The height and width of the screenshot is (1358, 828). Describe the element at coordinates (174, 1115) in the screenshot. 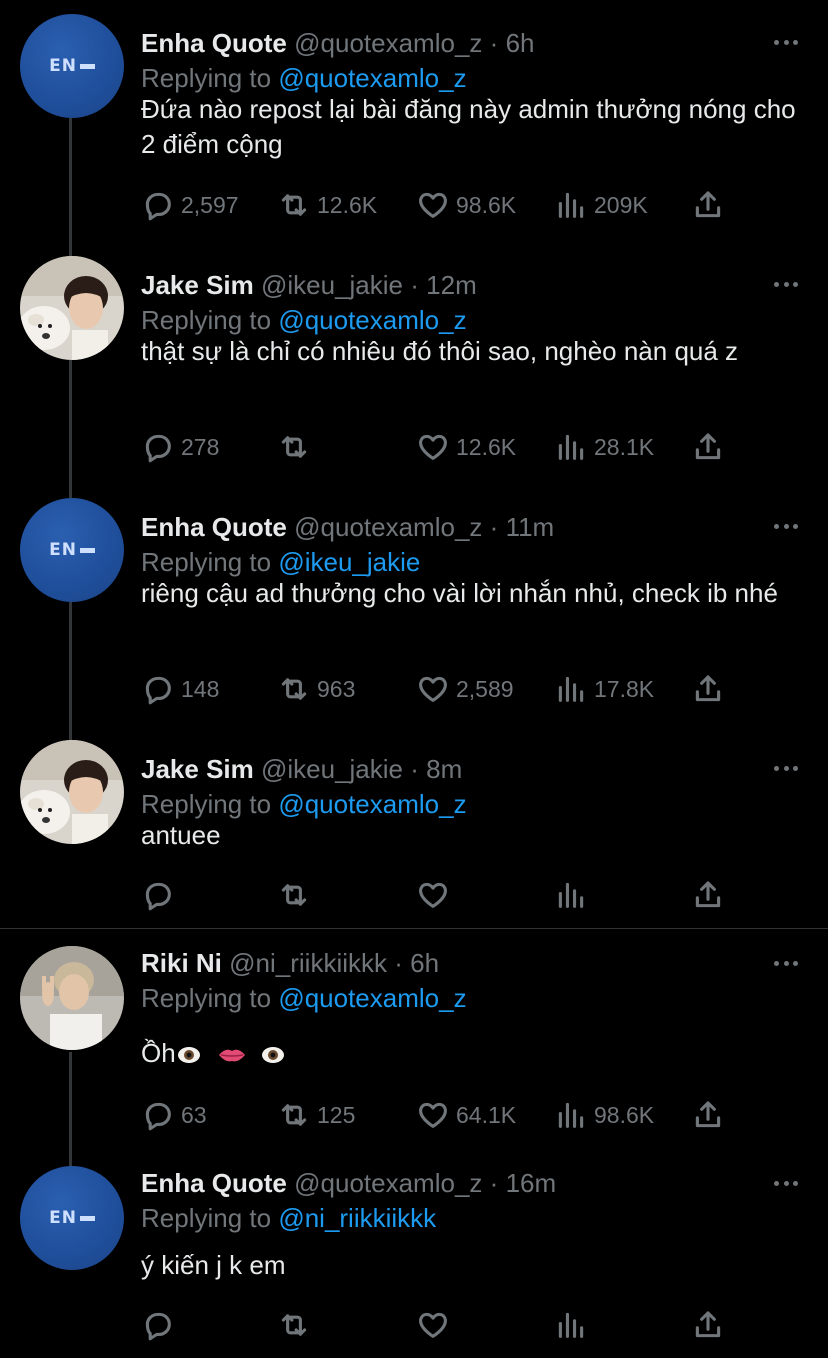

I see `reply-button: 63` at that location.